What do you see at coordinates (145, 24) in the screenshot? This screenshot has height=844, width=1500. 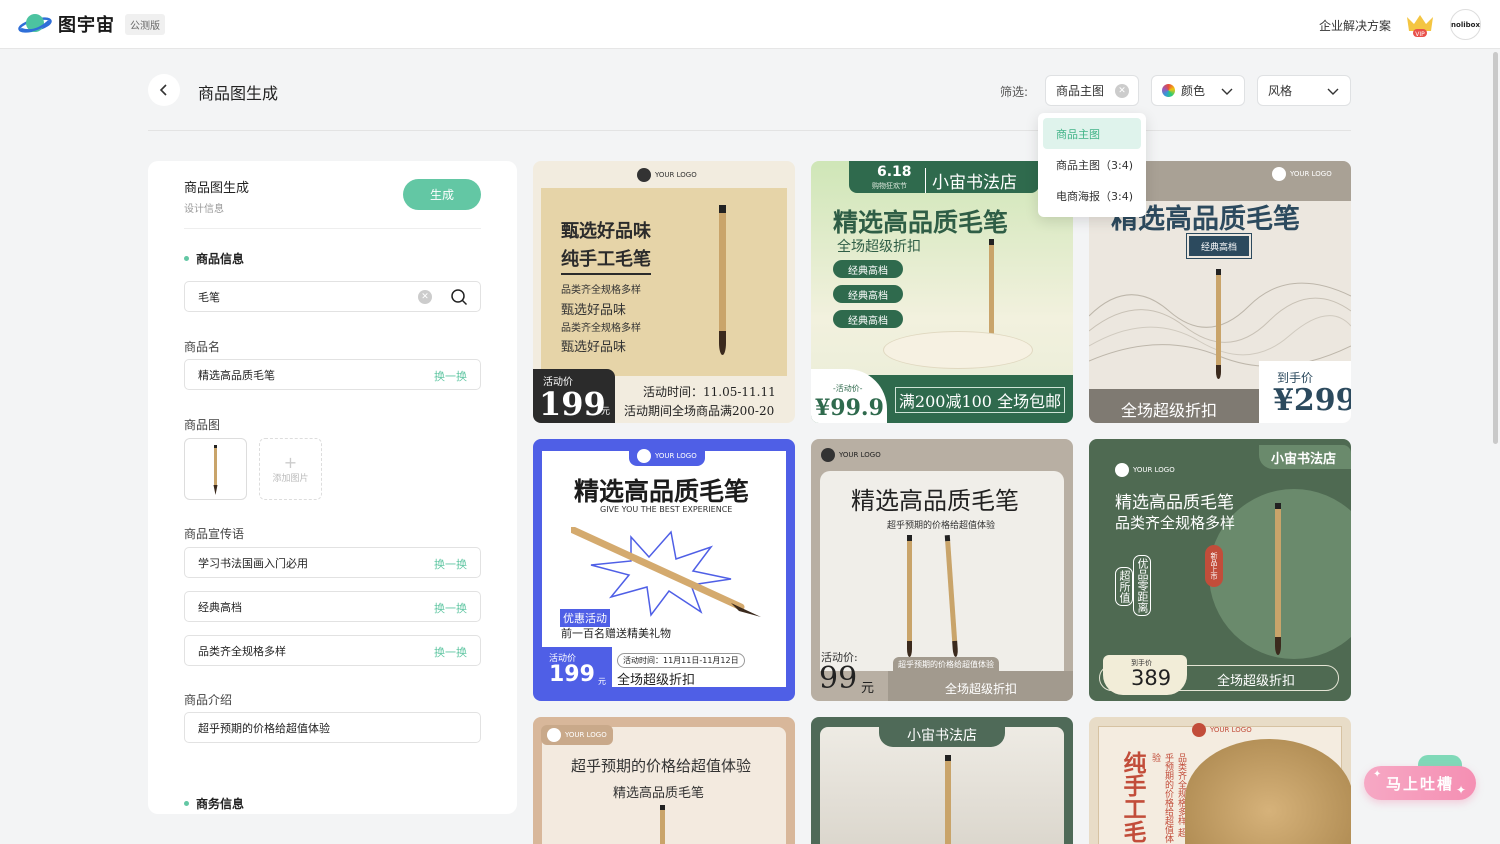 I see `beta-badge: 公测版` at bounding box center [145, 24].